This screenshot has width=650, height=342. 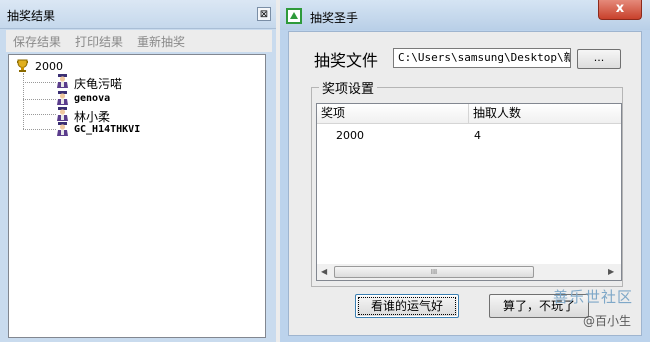 I want to click on cell-prize: 2000, so click(x=350, y=135).